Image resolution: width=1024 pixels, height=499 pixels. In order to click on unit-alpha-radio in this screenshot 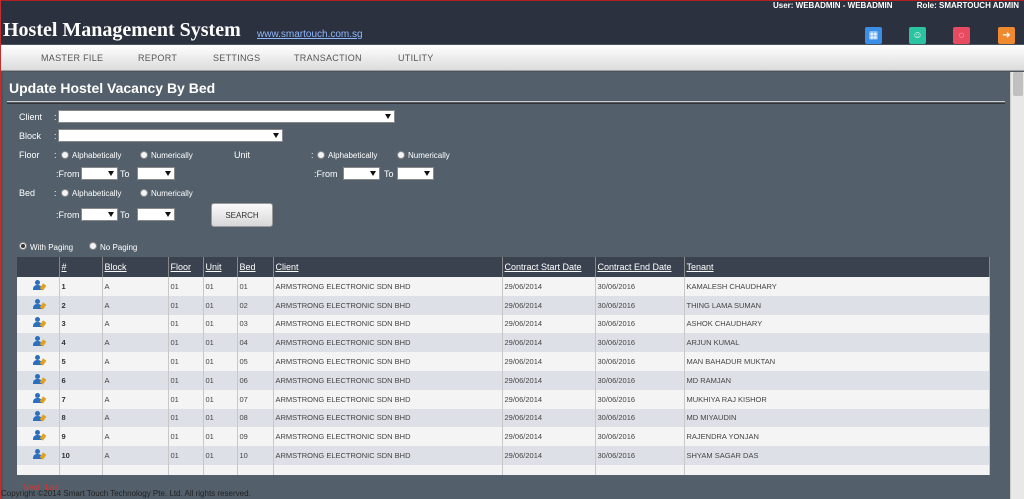, I will do `click(321, 155)`.